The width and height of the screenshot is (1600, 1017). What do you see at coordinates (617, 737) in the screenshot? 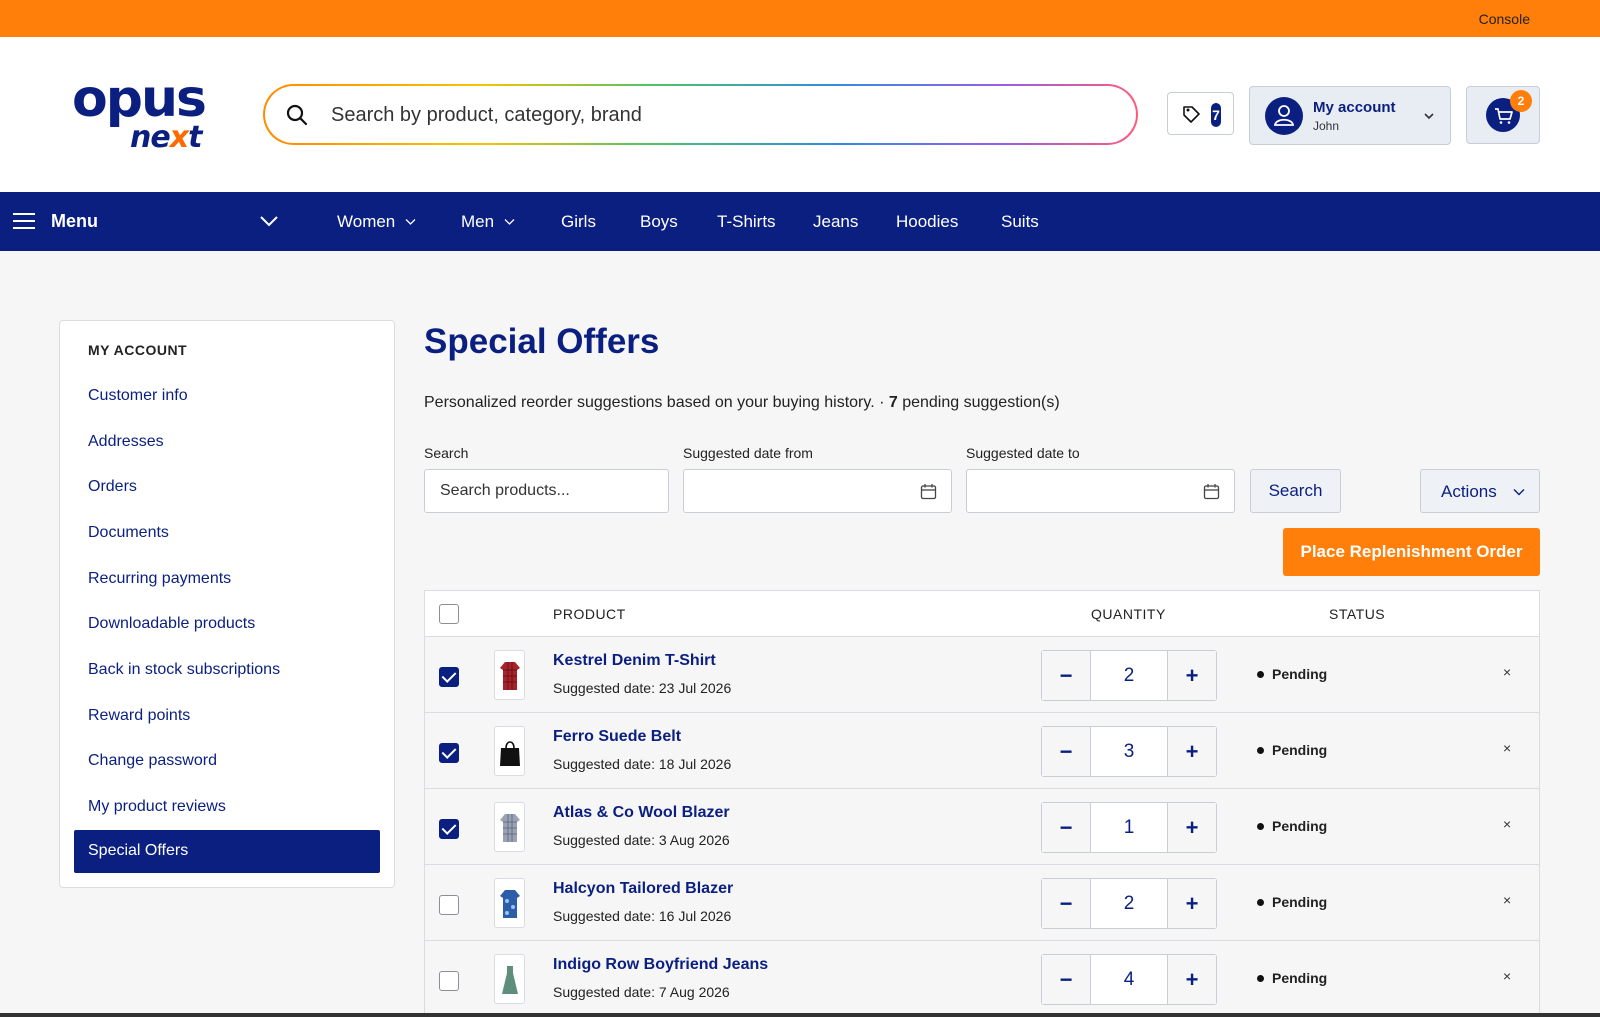
I see `product-name-link: Ferro Suede Belt` at bounding box center [617, 737].